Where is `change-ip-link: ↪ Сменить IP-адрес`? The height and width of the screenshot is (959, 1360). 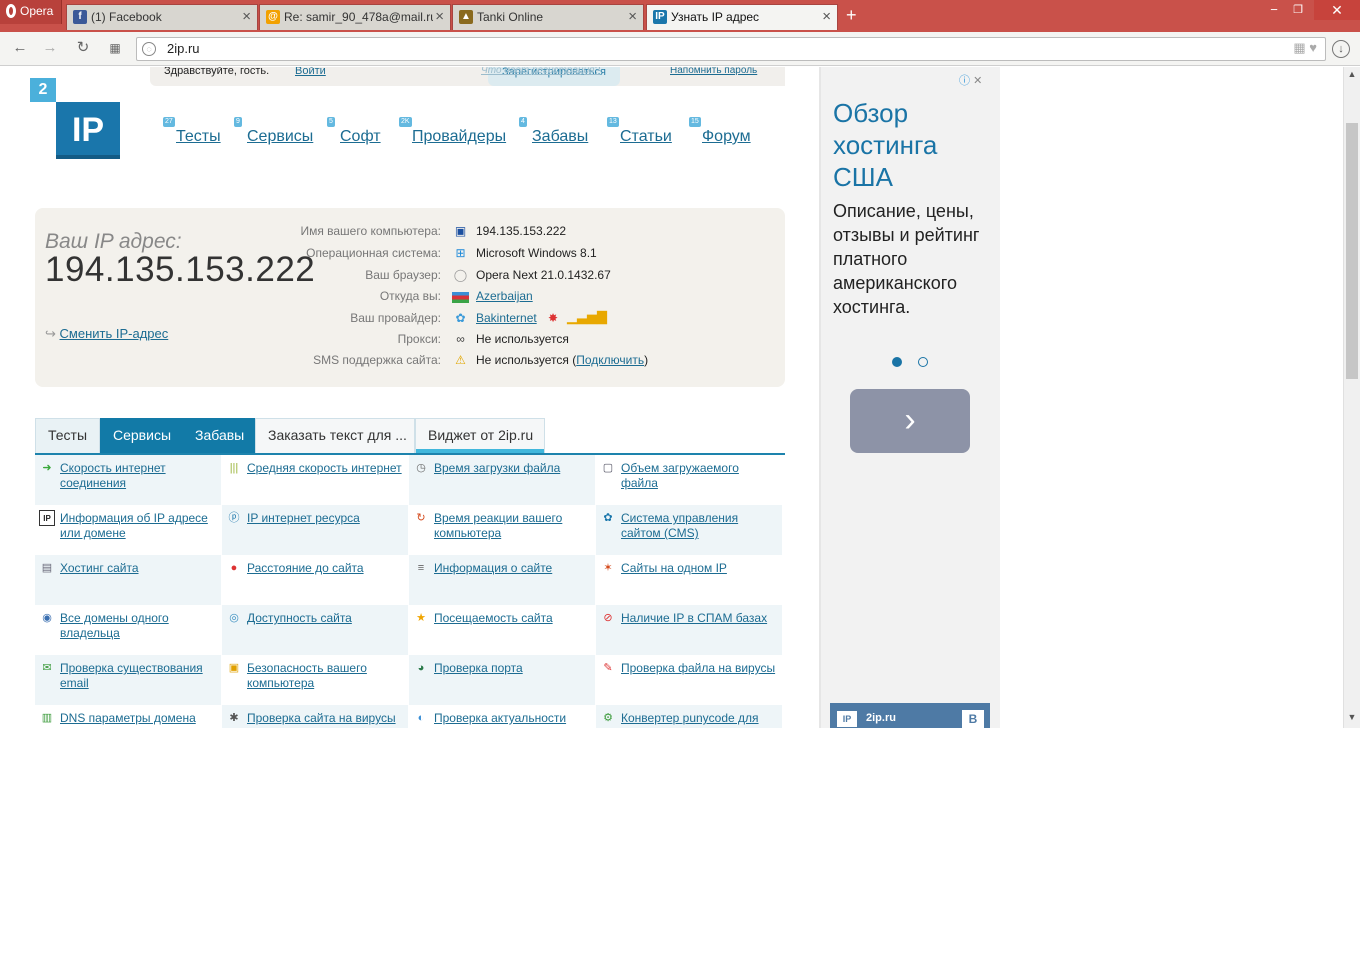
change-ip-link: ↪ Сменить IP-адрес is located at coordinates (106, 334).